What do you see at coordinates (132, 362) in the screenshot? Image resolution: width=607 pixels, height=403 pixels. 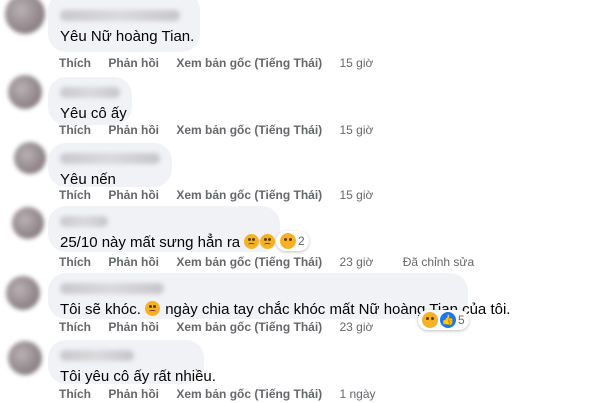 I see `comment-bubble: Tôi yêu cô ấy rất nhiều.` at bounding box center [132, 362].